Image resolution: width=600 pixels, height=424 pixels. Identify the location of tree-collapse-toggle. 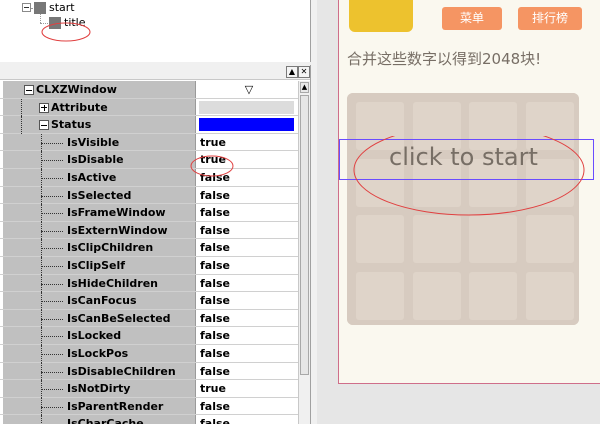
(26, 7).